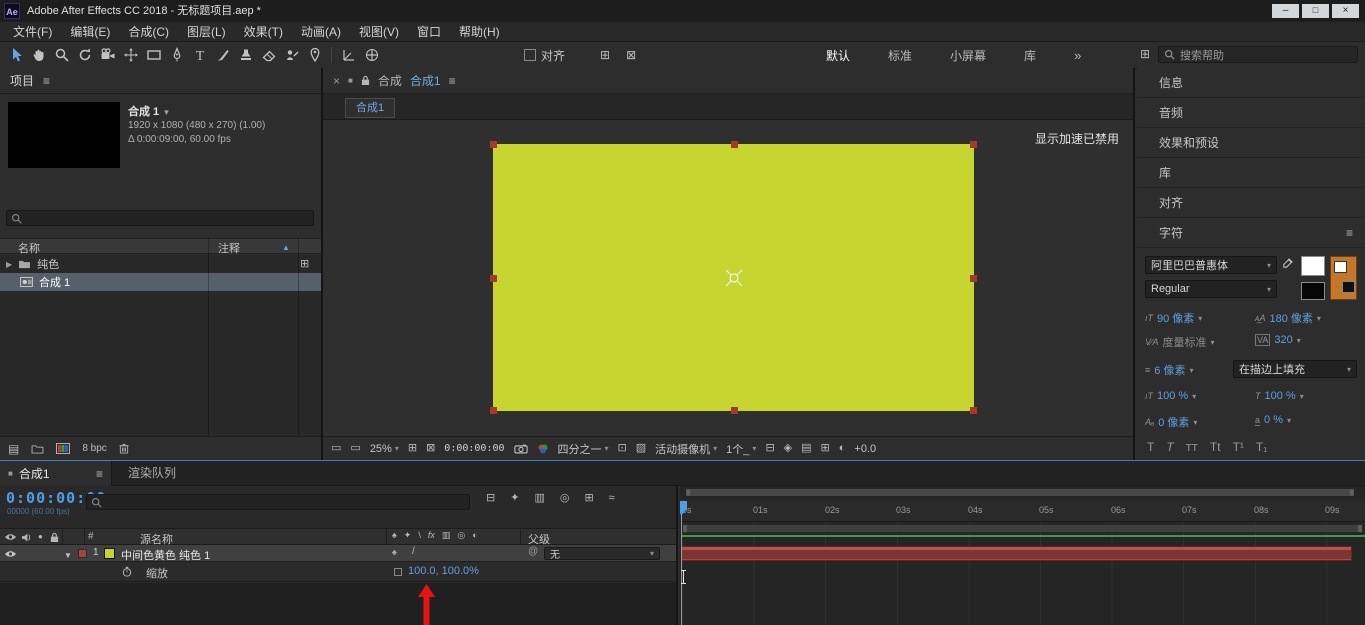  Describe the element at coordinates (390, 80) in the screenshot. I see `viewer-panel-label: 合成` at that location.